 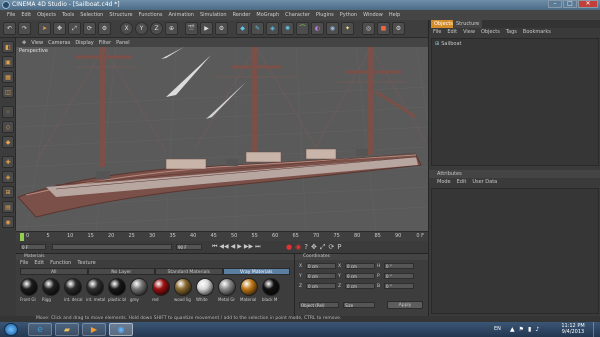 I want to click on minimize-button: –, so click(x=555, y=4).